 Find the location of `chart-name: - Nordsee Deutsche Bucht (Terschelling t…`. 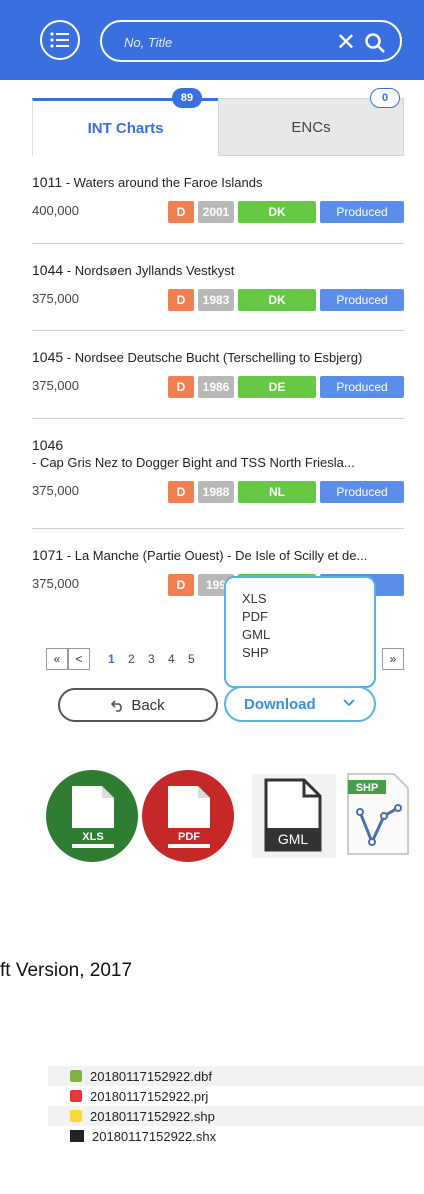

chart-name: - Nordsee Deutsche Bucht (Terschelling t… is located at coordinates (213, 357).